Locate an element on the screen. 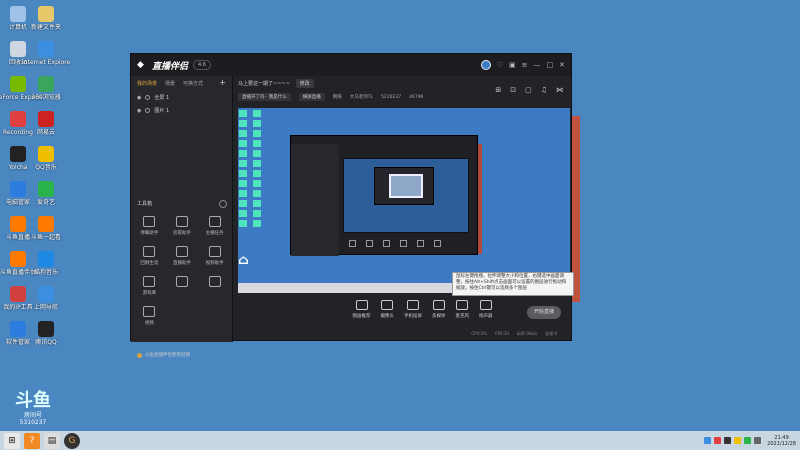 The image size is (800, 450). copy-icon: ▢ is located at coordinates (528, 90).